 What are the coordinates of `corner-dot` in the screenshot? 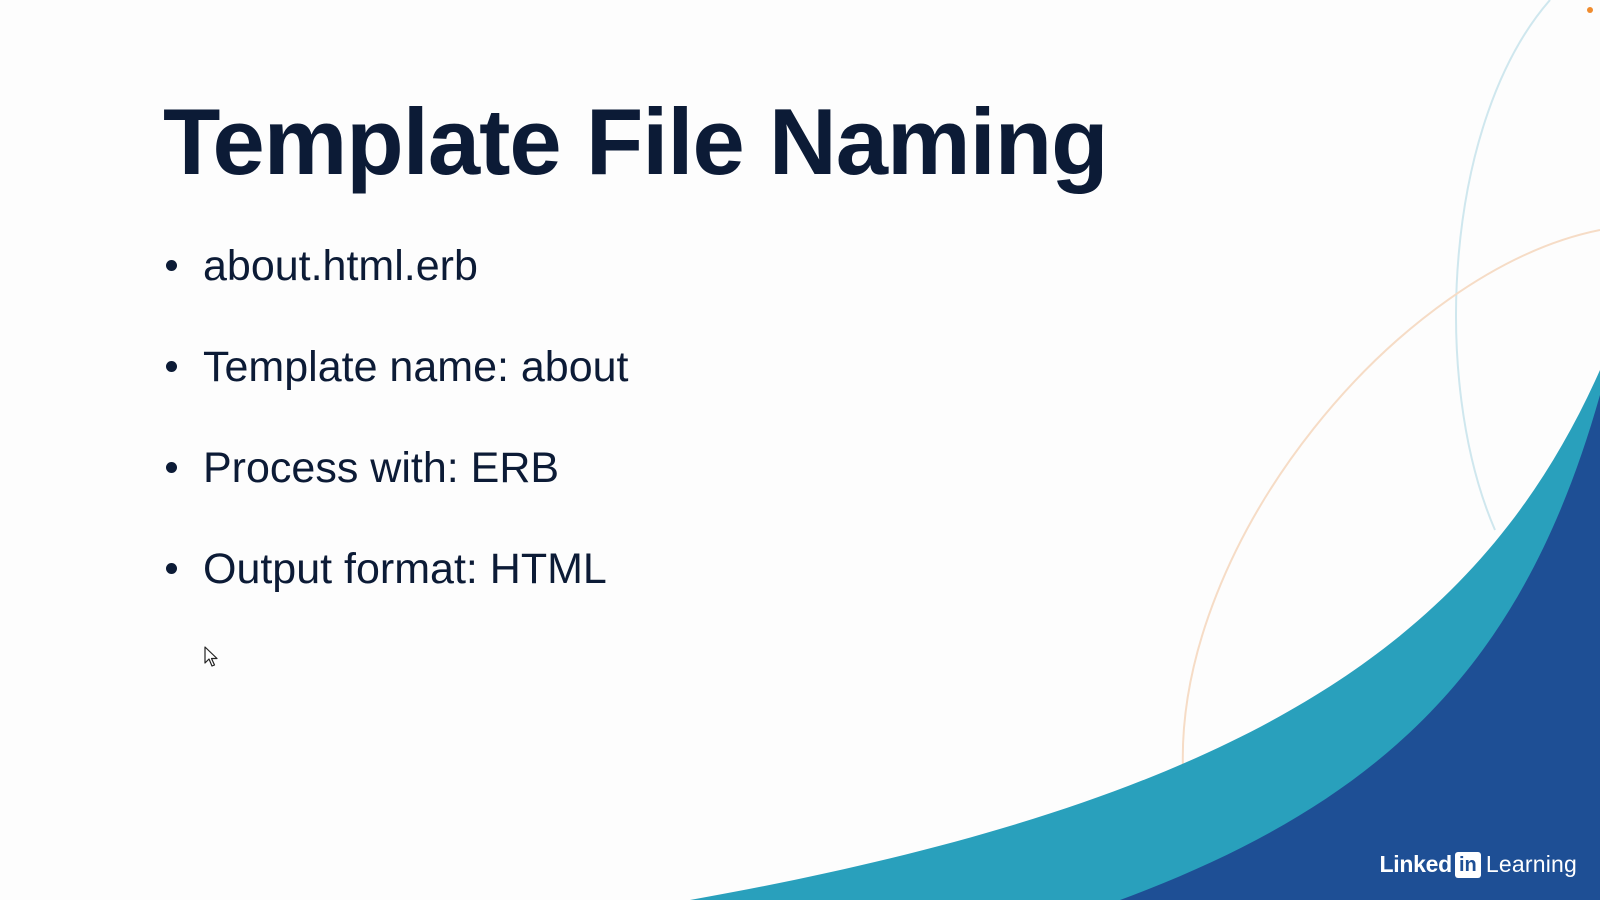 It's located at (1590, 10).